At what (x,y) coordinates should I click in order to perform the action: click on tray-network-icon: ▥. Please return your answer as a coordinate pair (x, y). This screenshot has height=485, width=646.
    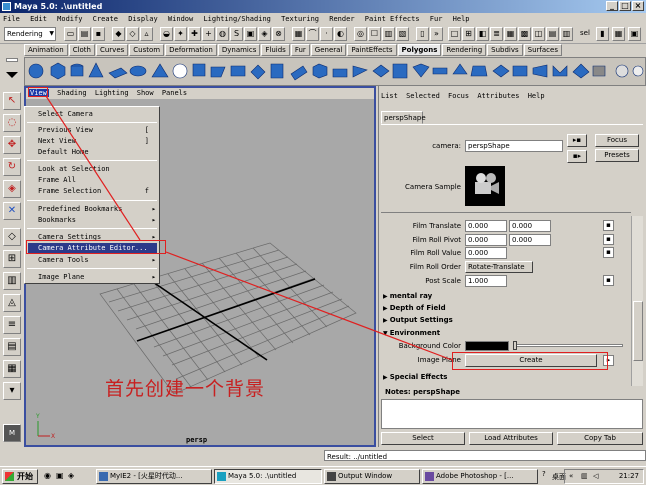
    Looking at the image, I should click on (584, 476).